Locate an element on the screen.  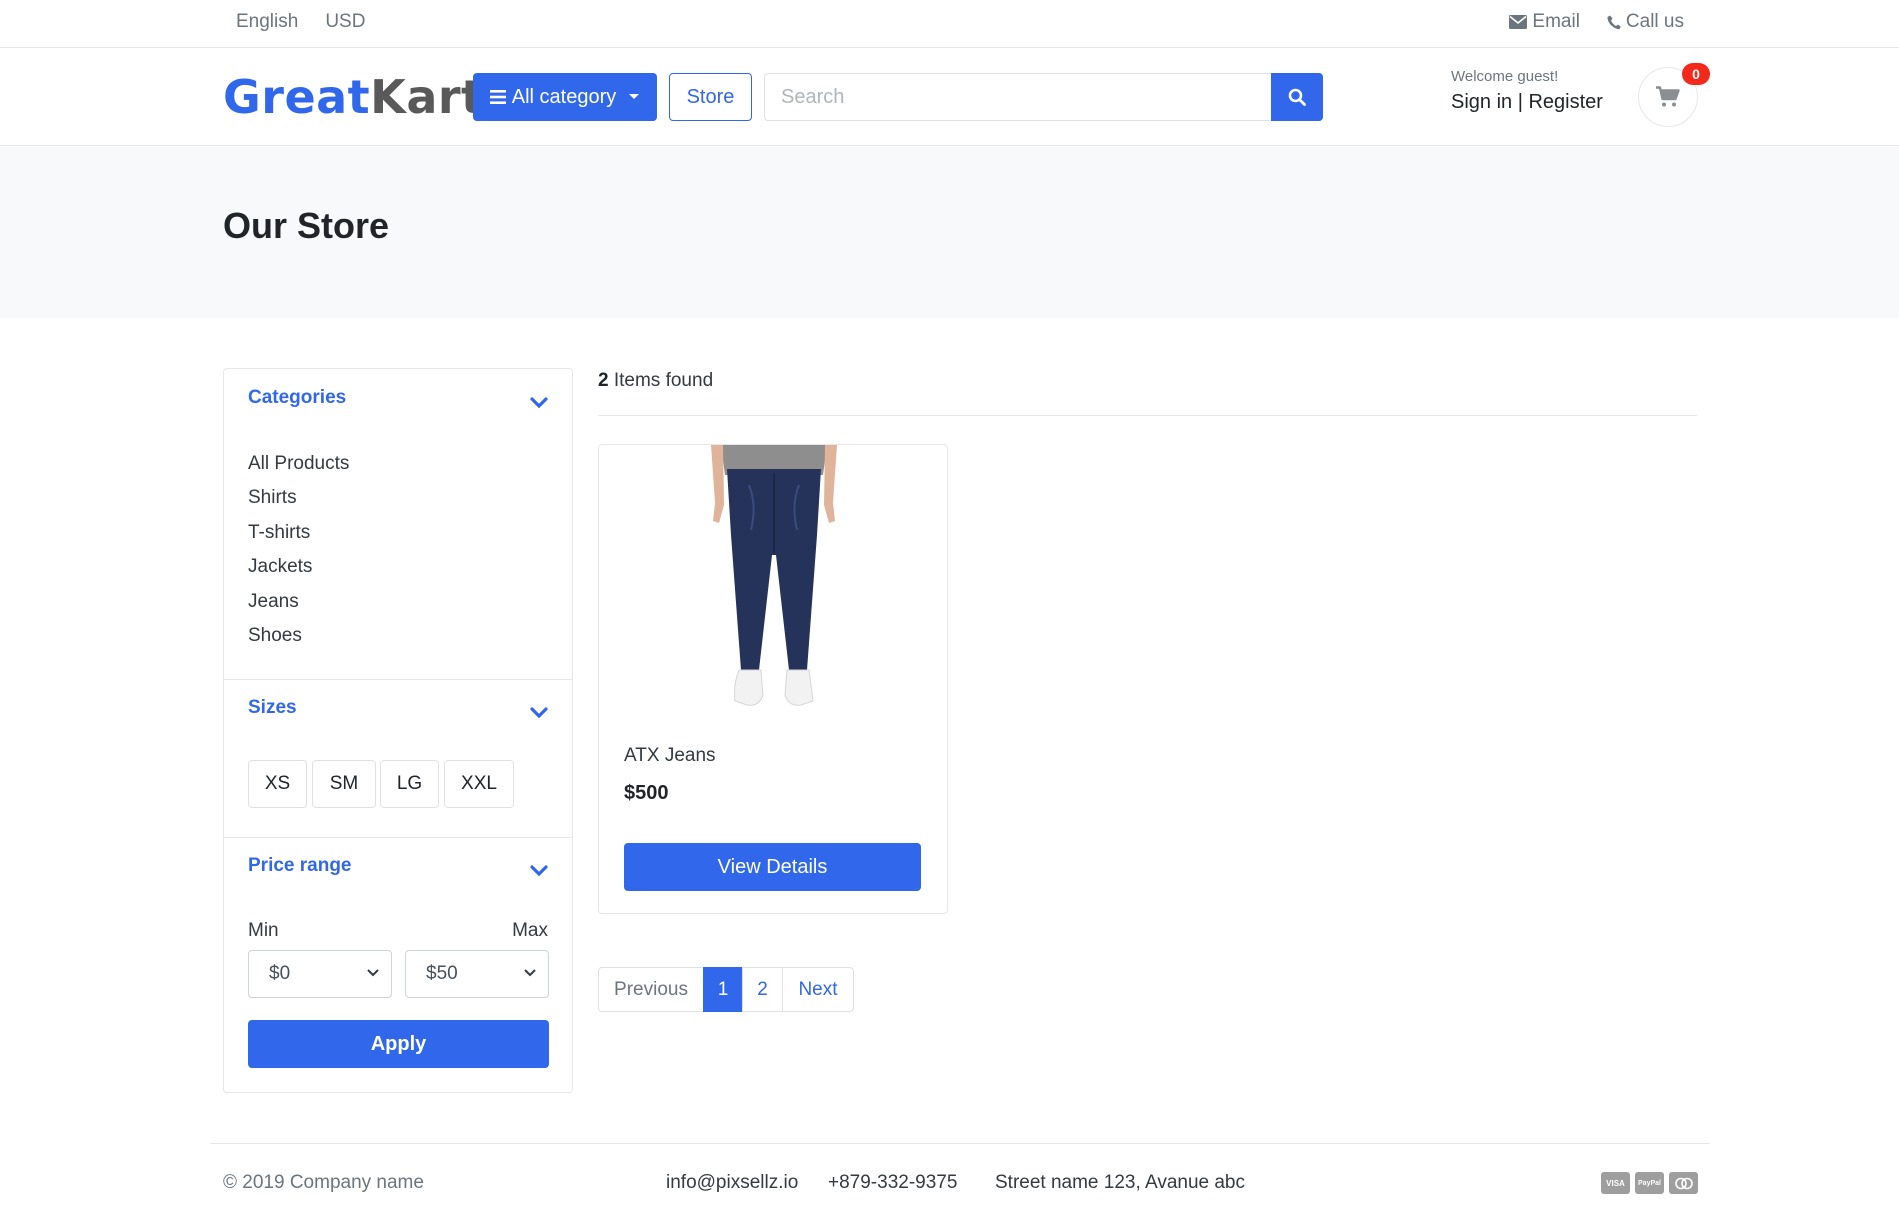
size-option-xxl: XXL is located at coordinates (479, 784).